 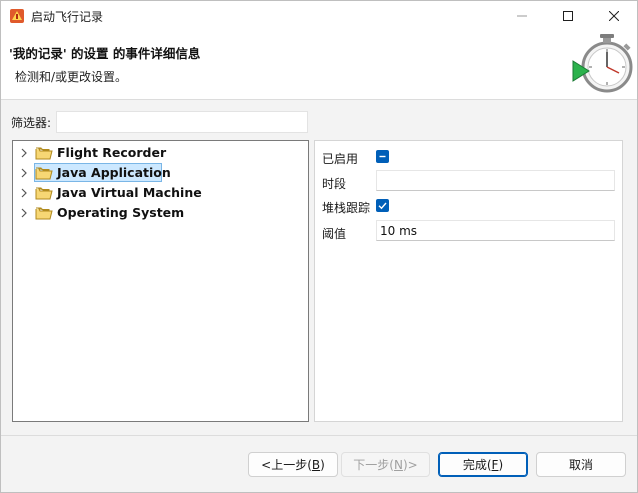 I want to click on next-button-suffix: )>, so click(x=410, y=464).